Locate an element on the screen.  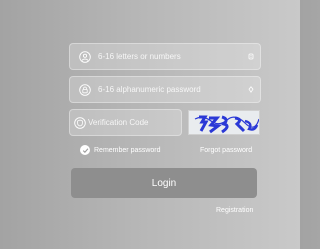
lock-icon is located at coordinates (85, 89).